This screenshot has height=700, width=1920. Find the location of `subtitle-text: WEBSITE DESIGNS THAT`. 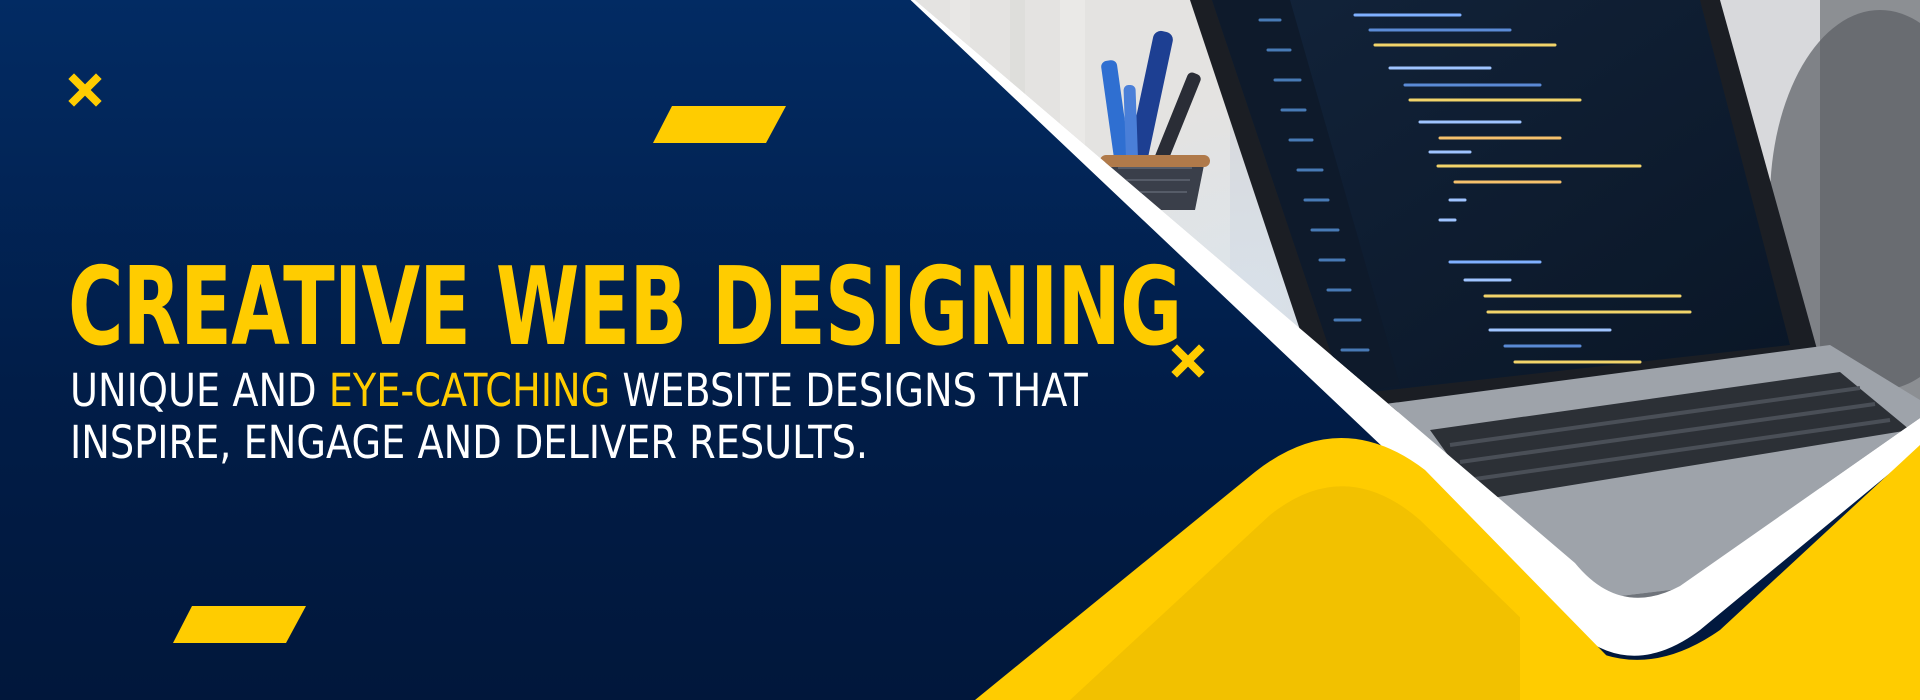

subtitle-text: WEBSITE DESIGNS THAT is located at coordinates (849, 390).